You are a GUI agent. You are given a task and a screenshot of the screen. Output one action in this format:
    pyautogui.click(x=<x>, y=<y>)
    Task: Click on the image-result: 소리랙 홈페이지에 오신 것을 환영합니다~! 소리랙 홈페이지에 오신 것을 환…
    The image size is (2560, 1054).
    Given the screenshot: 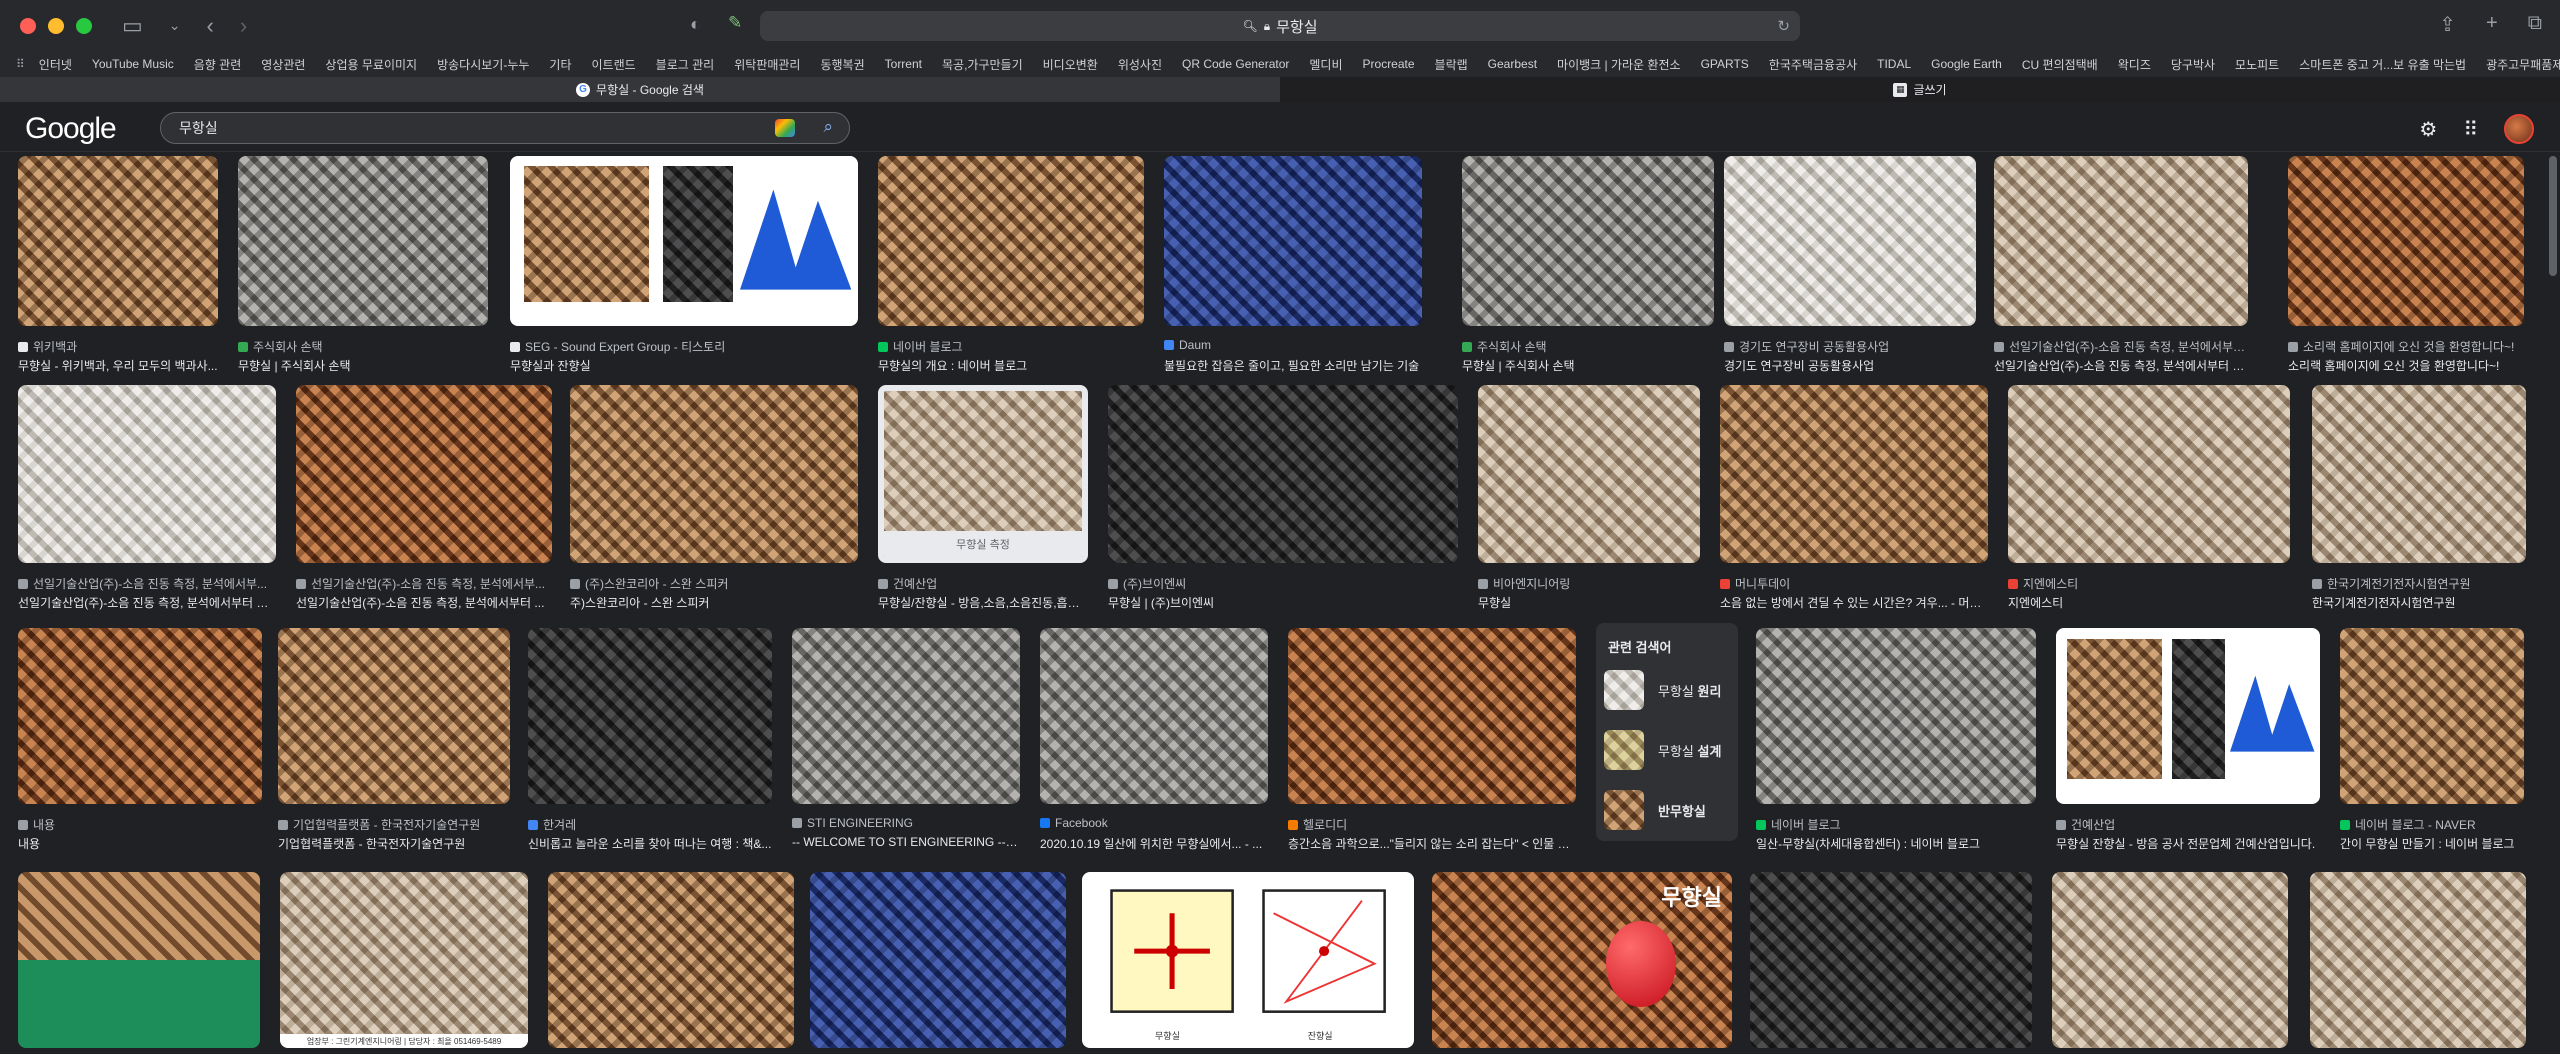 What is the action you would take?
    pyautogui.click(x=2406, y=266)
    